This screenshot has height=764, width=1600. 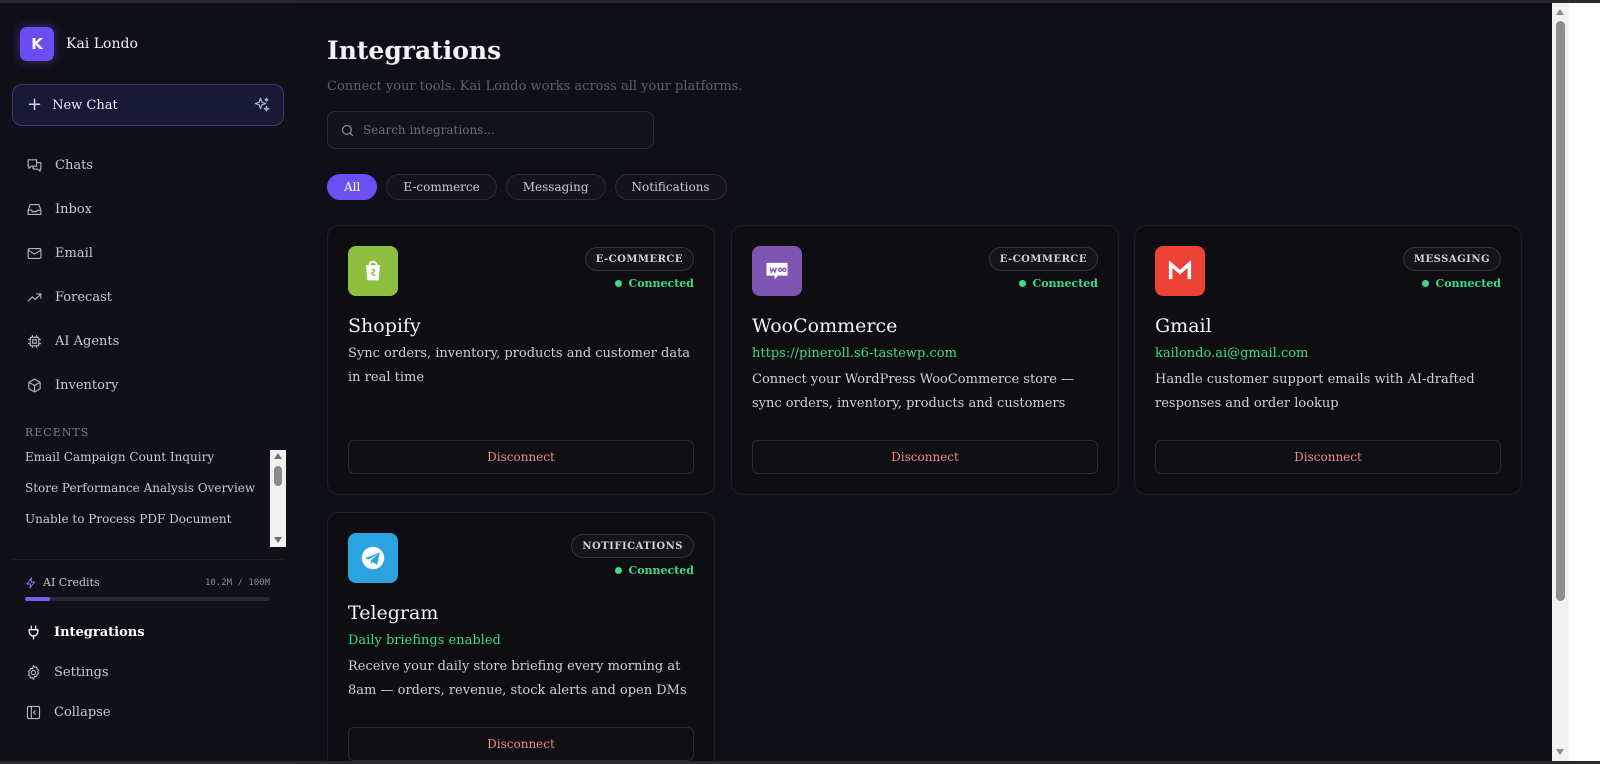 I want to click on filter-chip-notifications: Notifications, so click(x=670, y=187).